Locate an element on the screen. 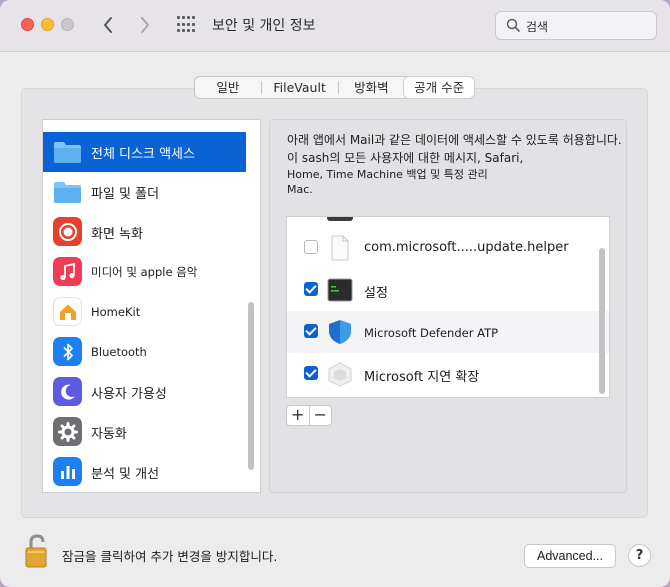  extension-icon is located at coordinates (340, 374).